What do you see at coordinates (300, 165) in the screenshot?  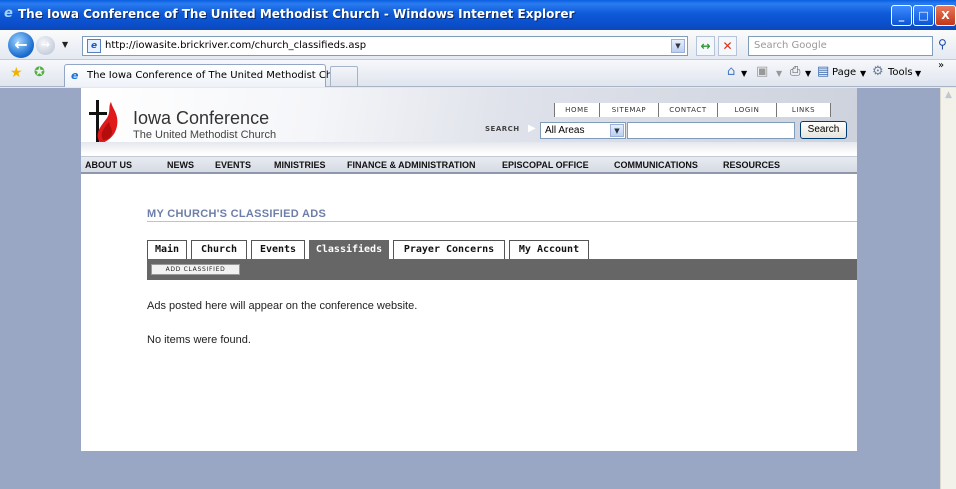 I see `nav-ministries: MINISTRIES` at bounding box center [300, 165].